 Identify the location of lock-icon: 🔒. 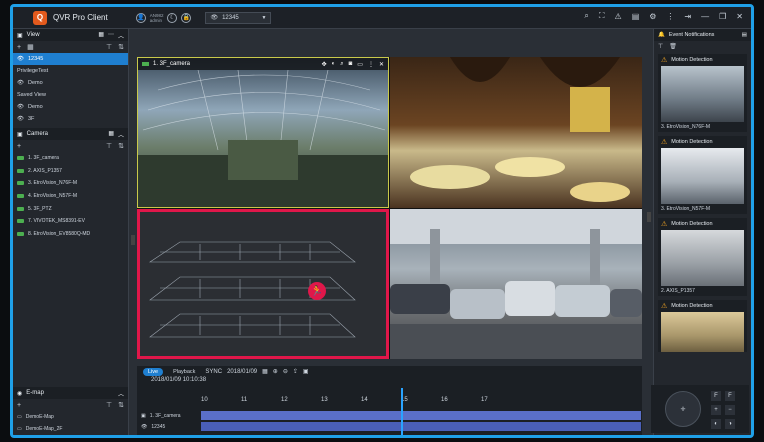
(186, 17).